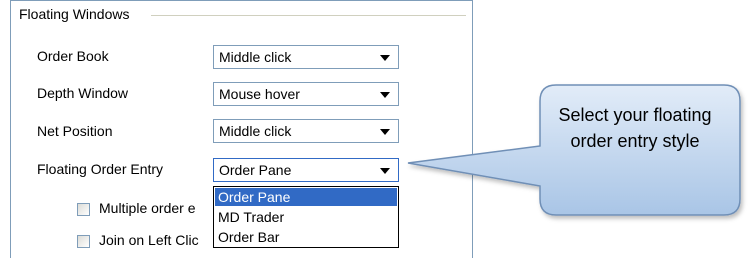 The height and width of the screenshot is (258, 752). What do you see at coordinates (255, 131) in the screenshot?
I see `net-position-value: Middle click` at bounding box center [255, 131].